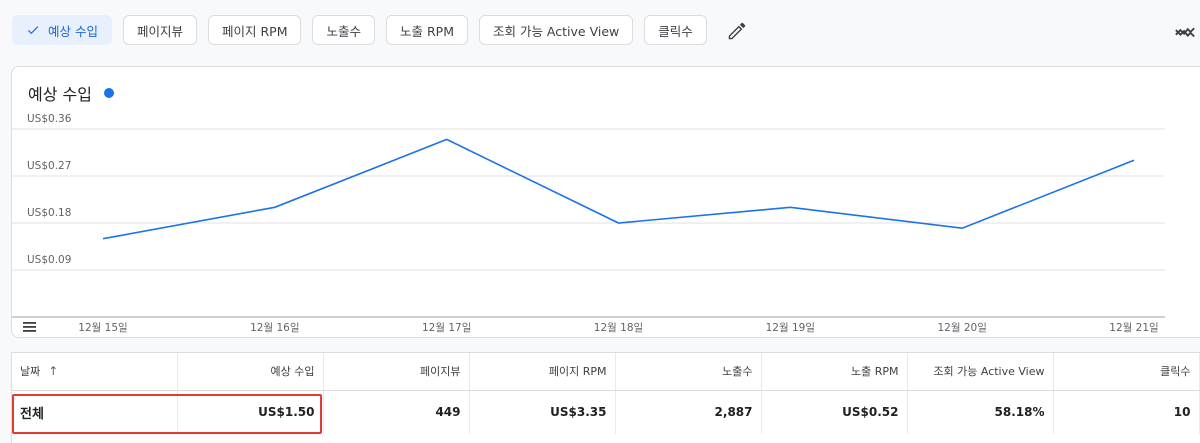 This screenshot has height=443, width=1200. I want to click on chip-page-rpm: 페이지 RPM, so click(254, 30).